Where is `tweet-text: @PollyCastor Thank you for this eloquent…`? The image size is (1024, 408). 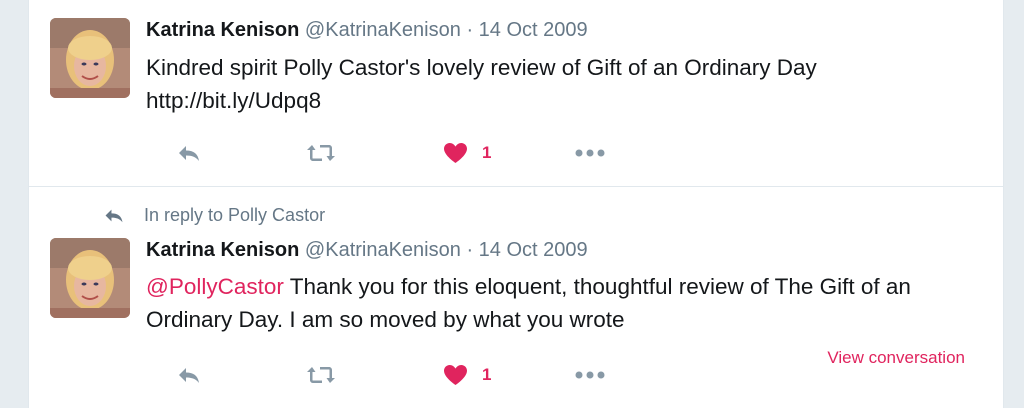
tweet-text: @PollyCastor Thank you for this eloquent… is located at coordinates (566, 303).